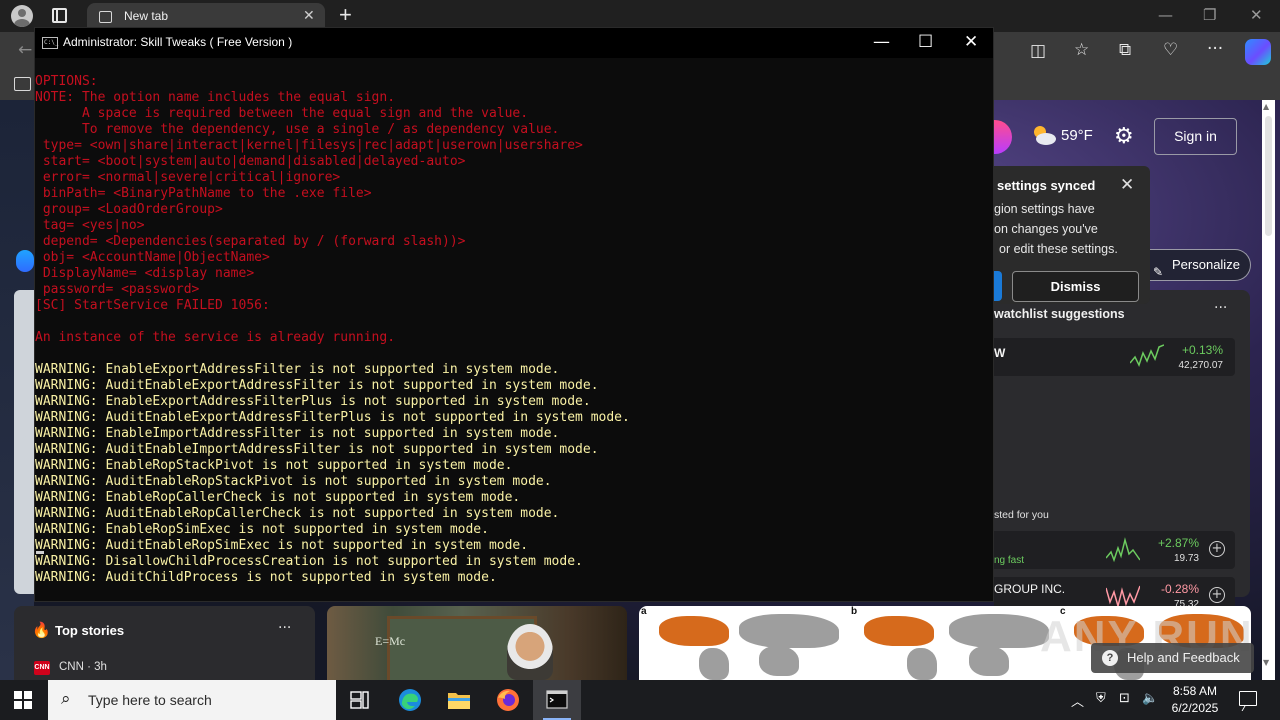 Image resolution: width=1280 pixels, height=720 pixels. Describe the element at coordinates (309, 16) in the screenshot. I see `tab-close-icon: ✕` at that location.